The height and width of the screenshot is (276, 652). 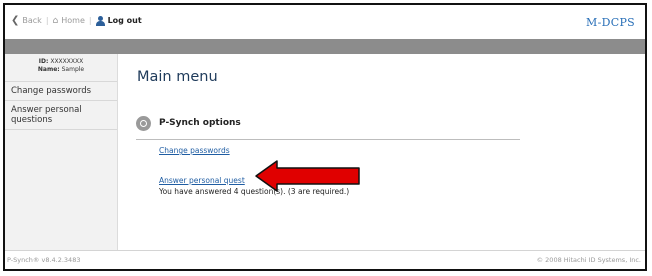 I want to click on user-id-value: XXXXXXXX, so click(x=67, y=61).